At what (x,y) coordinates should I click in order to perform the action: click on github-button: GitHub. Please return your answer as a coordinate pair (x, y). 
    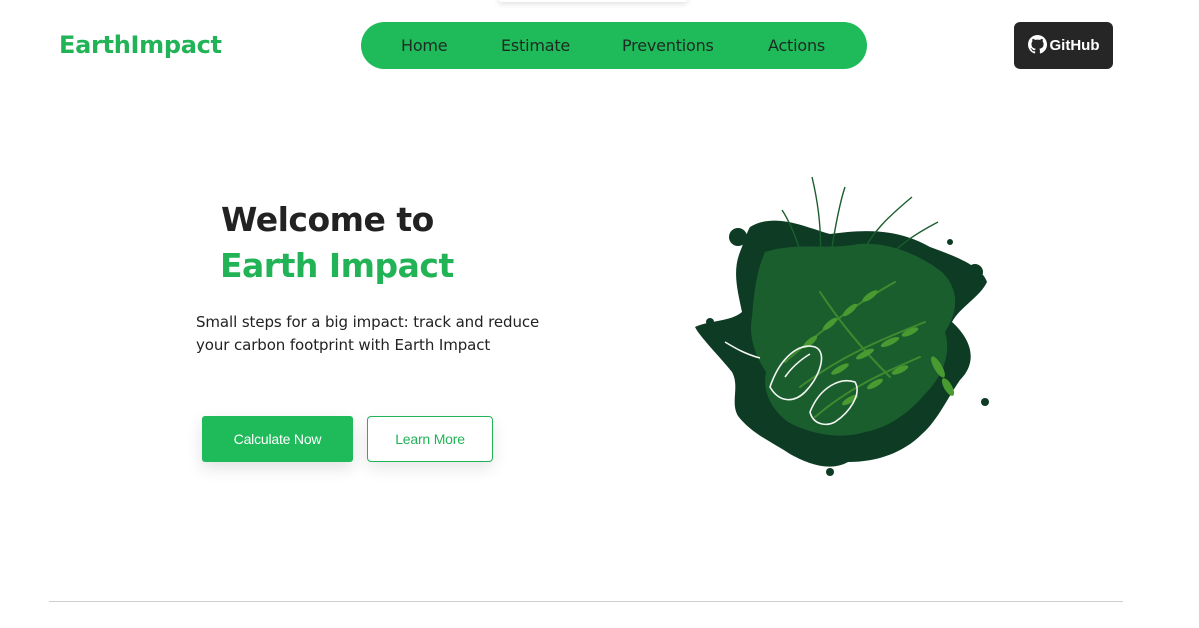
    Looking at the image, I should click on (1063, 45).